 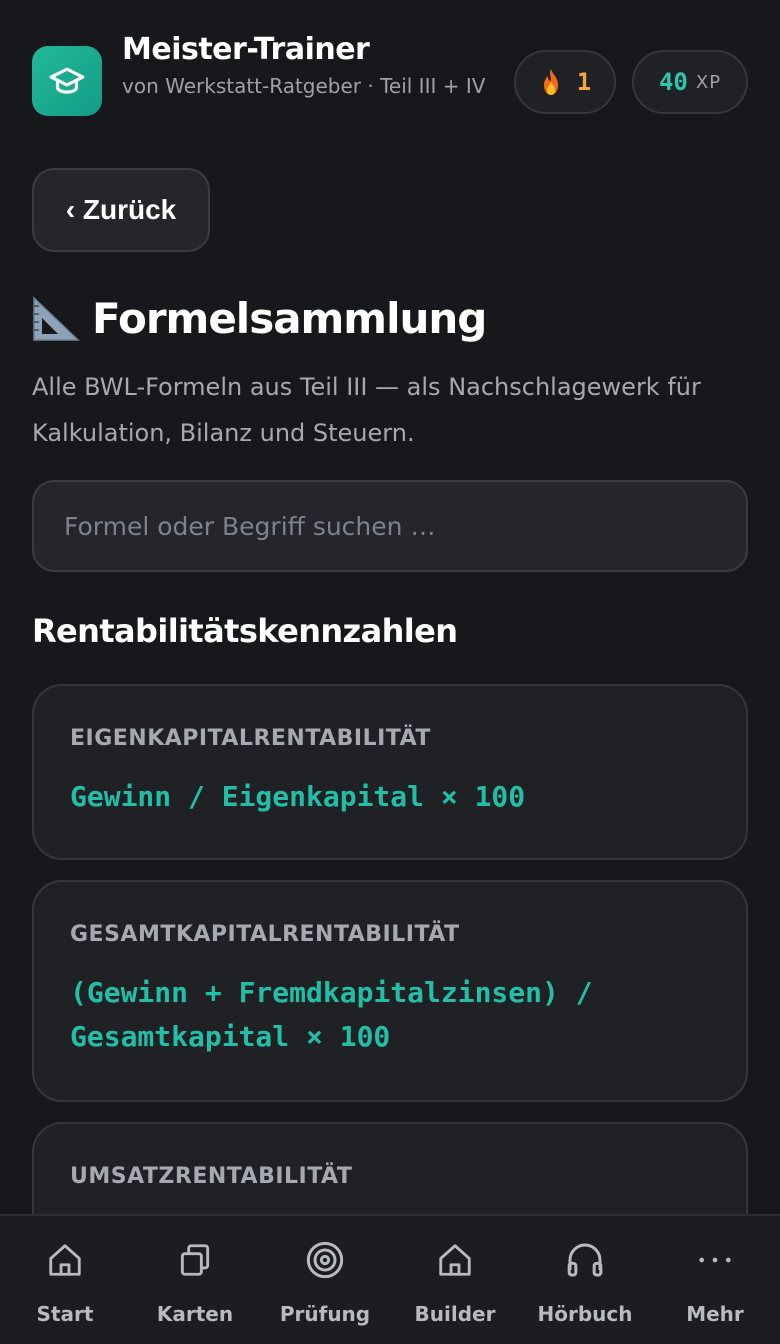 I want to click on triangular-ruler-icon, so click(x=56, y=318).